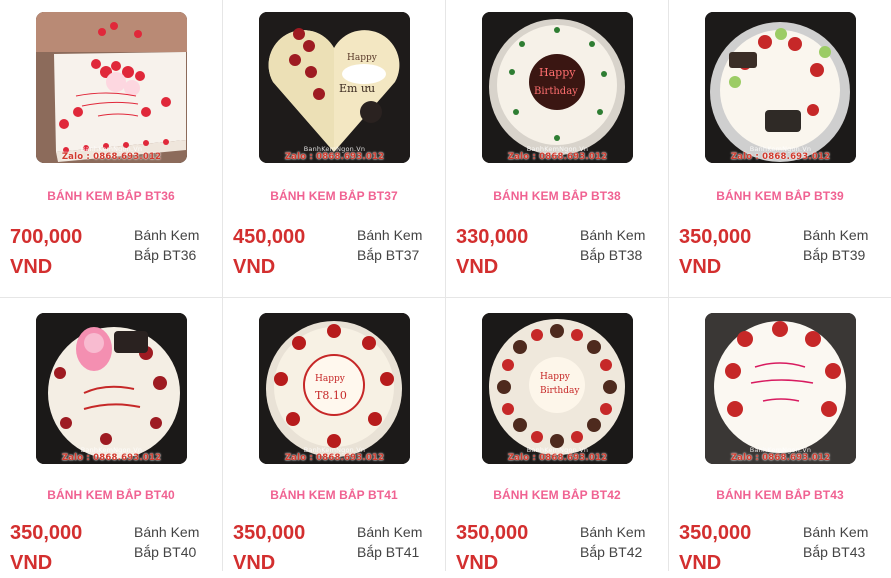  Describe the element at coordinates (111, 196) in the screenshot. I see `product-name: BÁNH KEM BẮP BT36` at that location.